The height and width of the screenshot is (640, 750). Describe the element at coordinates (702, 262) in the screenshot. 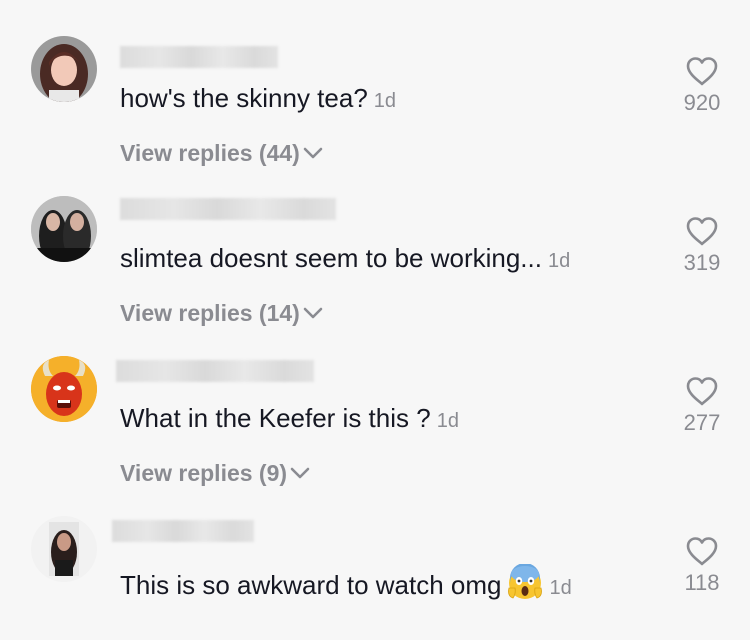

I see `like-count: 319` at that location.